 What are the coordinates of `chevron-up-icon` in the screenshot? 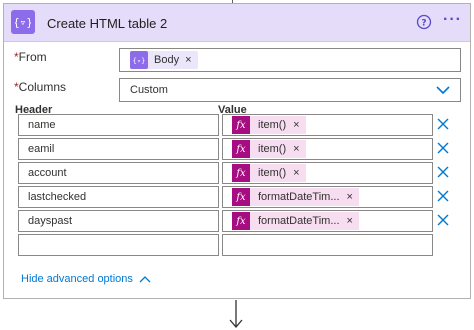 It's located at (145, 279).